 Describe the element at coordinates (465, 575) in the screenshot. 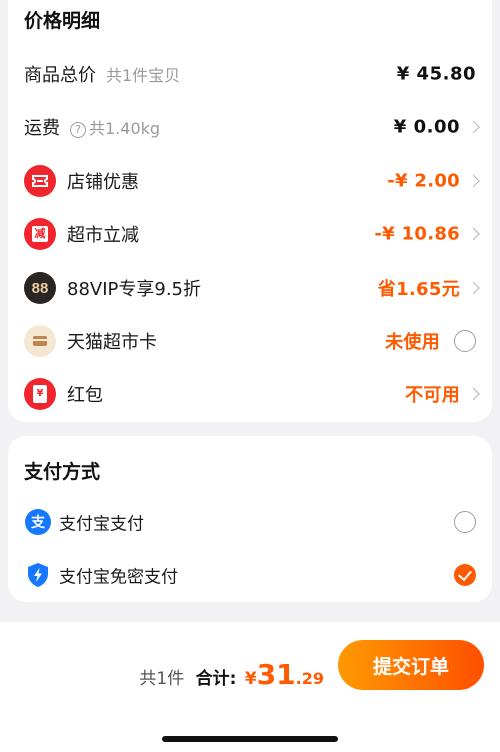

I see `alipay-nopwd-radio-checked` at that location.